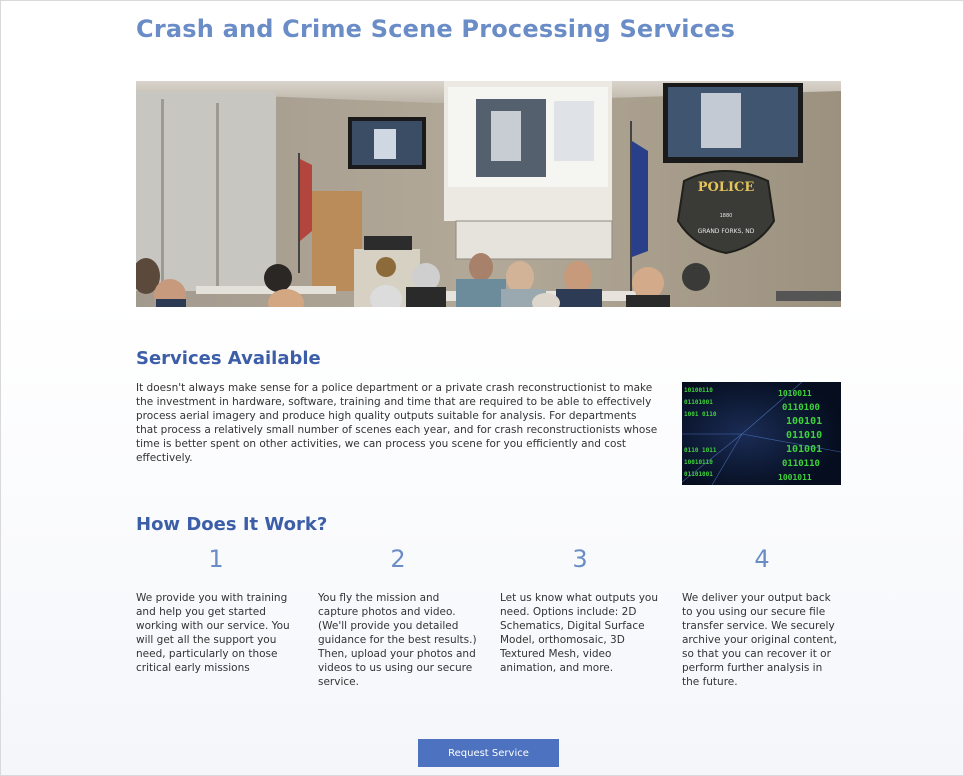 This screenshot has width=964, height=776. What do you see at coordinates (801, 464) in the screenshot?
I see `svg-text: 0110110` at bounding box center [801, 464].